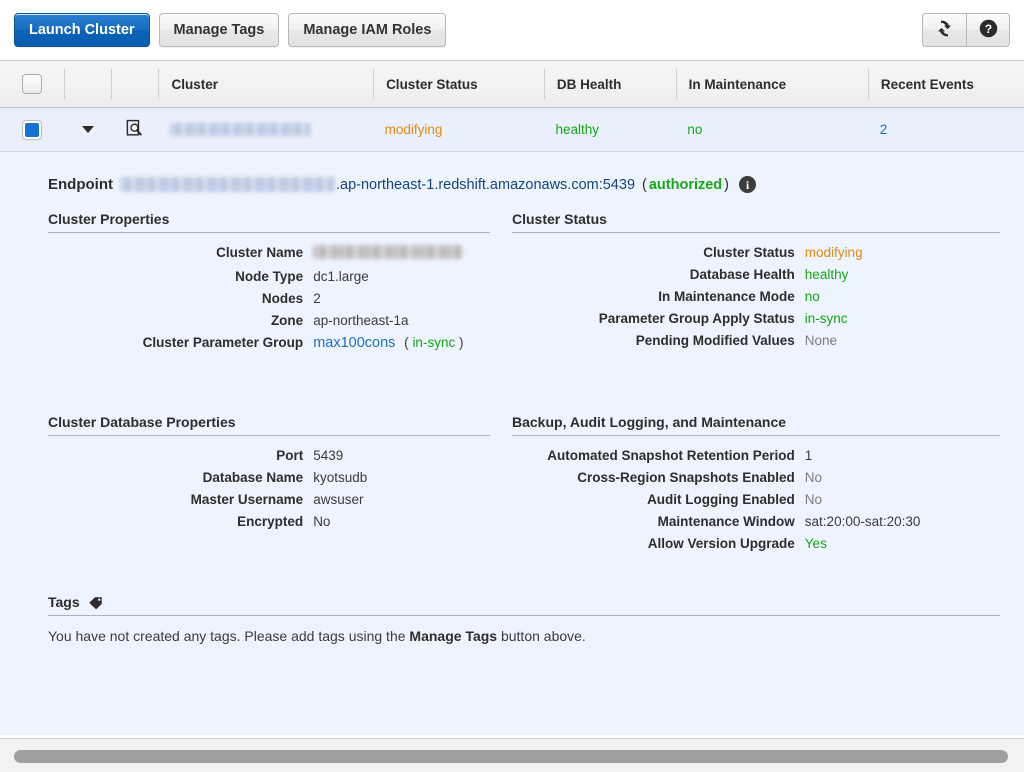 The height and width of the screenshot is (772, 1024). Describe the element at coordinates (401, 253) in the screenshot. I see `kv-value` at that location.